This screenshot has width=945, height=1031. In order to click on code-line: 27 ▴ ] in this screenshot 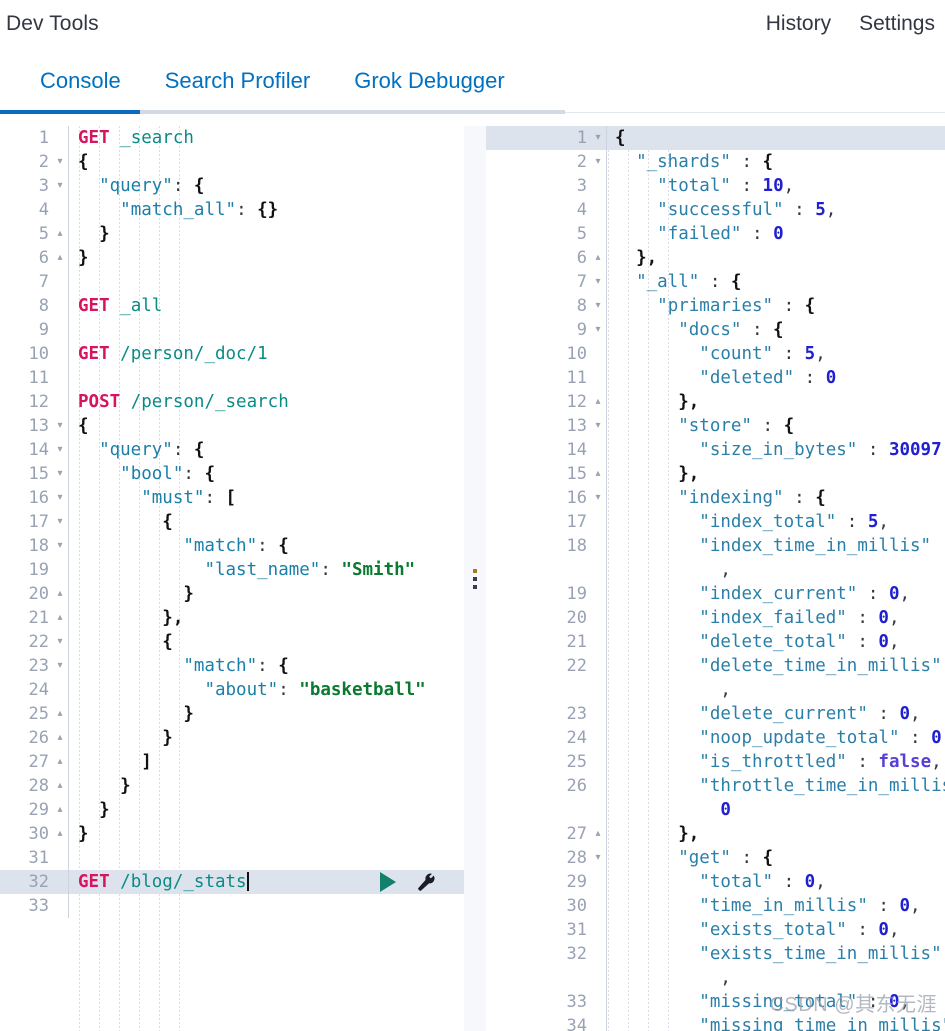, I will do `click(232, 762)`.